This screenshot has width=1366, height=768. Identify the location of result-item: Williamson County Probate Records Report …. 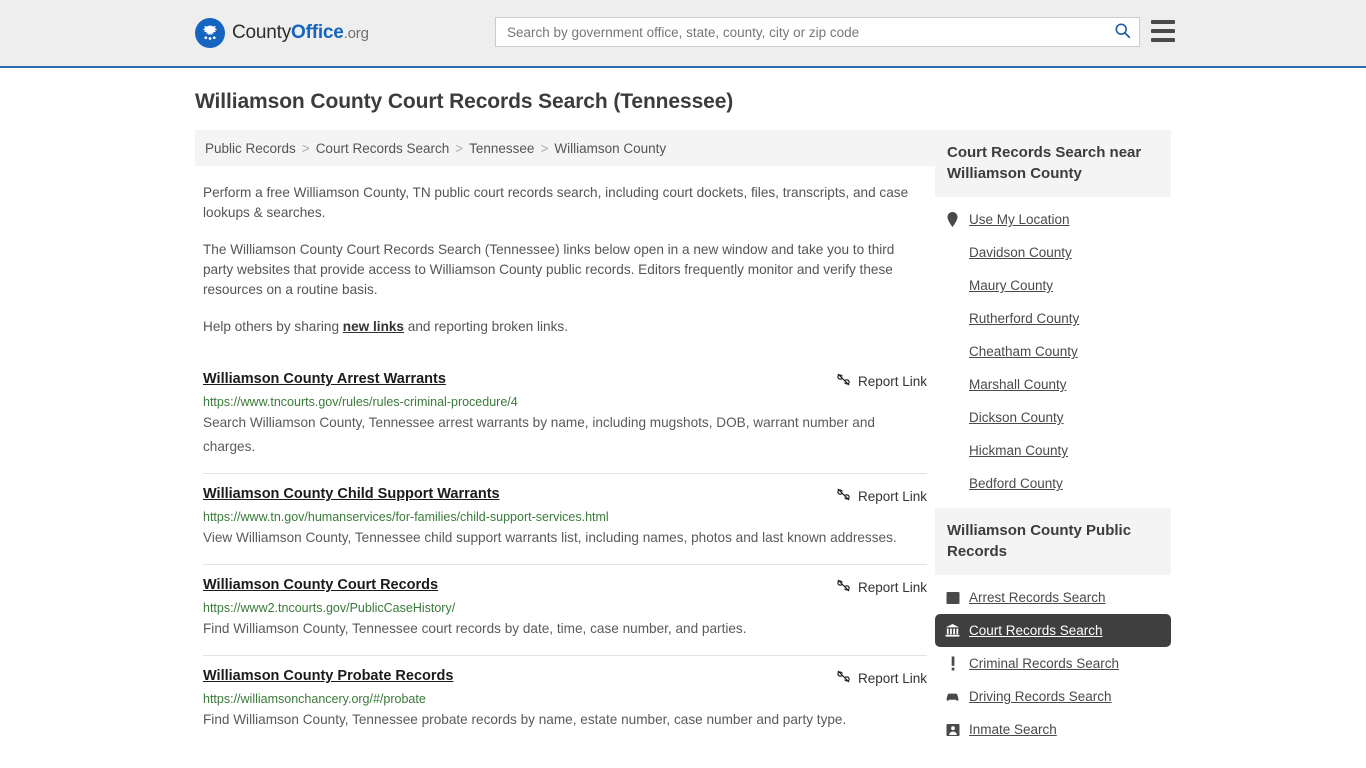
(565, 700).